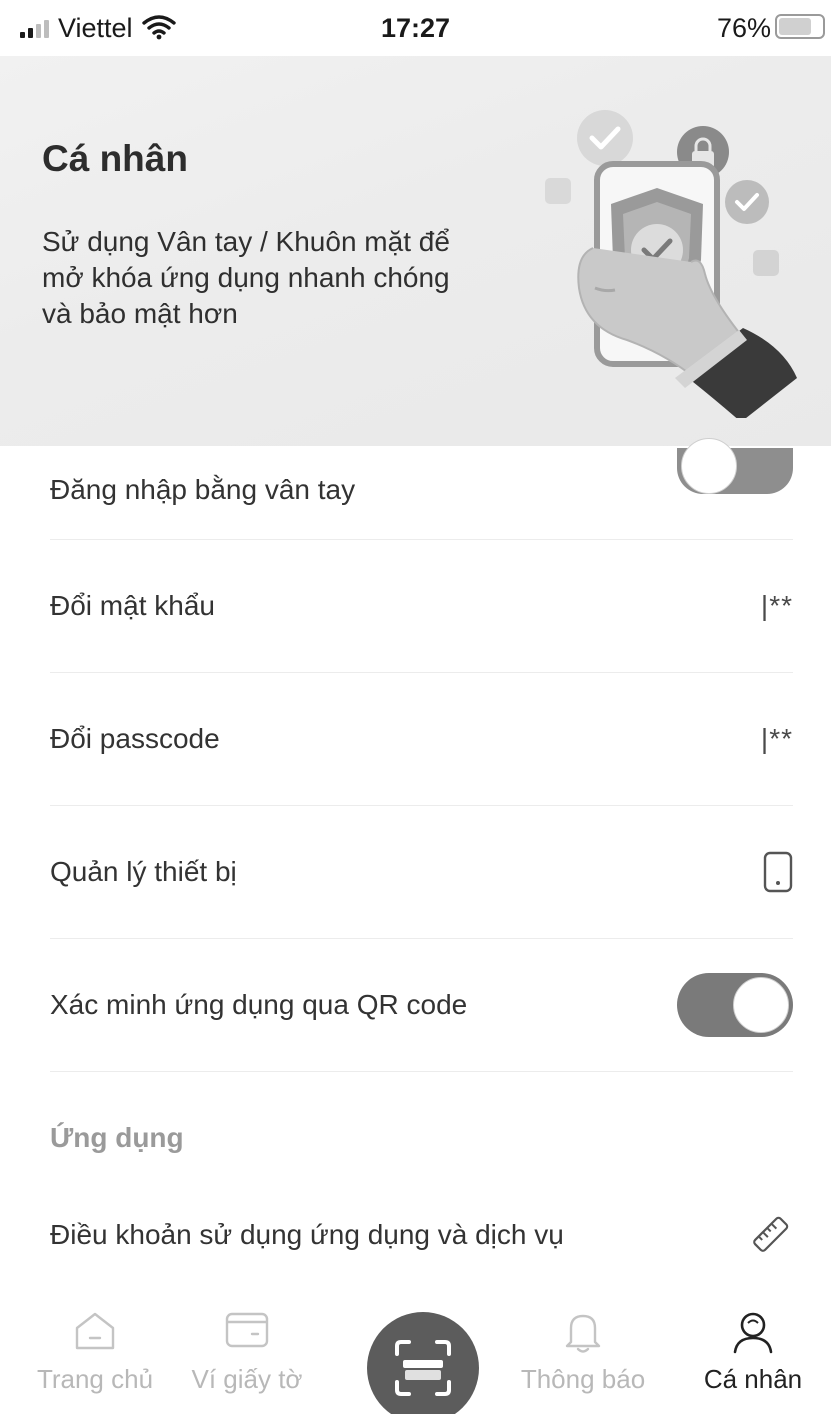  What do you see at coordinates (95, 1331) in the screenshot?
I see `home-icon` at bounding box center [95, 1331].